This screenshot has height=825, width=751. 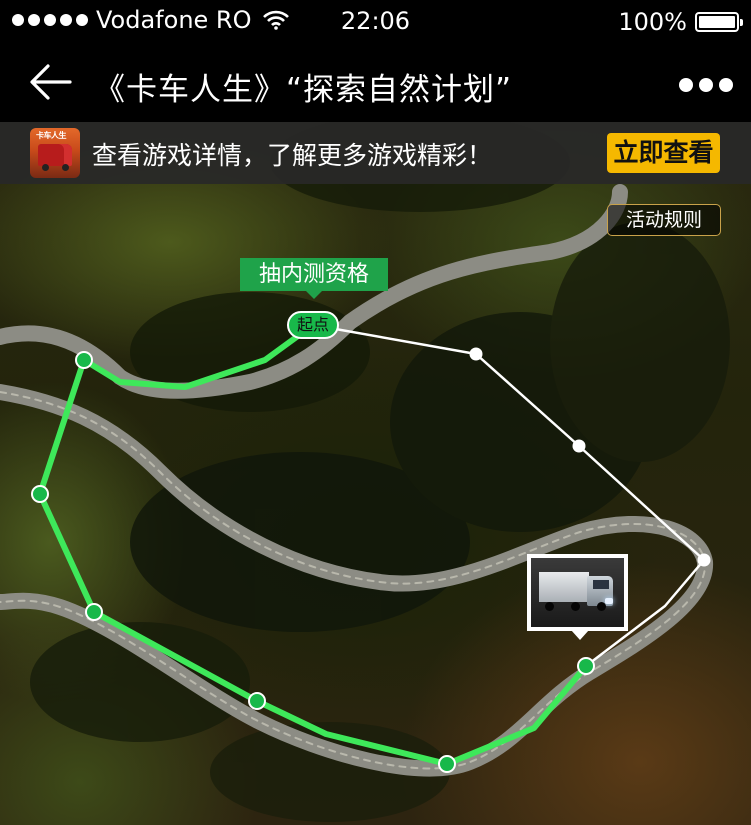 I want to click on lottery-beta-tag: 抽内测资格, so click(x=314, y=278).